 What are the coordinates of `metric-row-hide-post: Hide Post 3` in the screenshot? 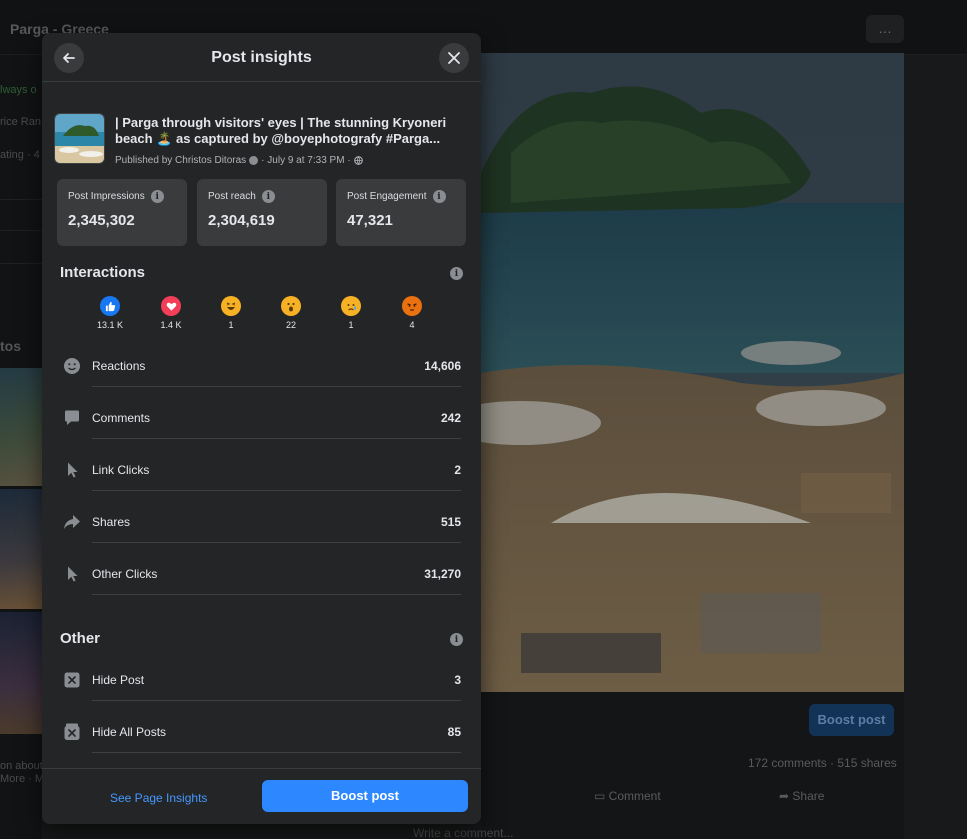 It's located at (260, 696).